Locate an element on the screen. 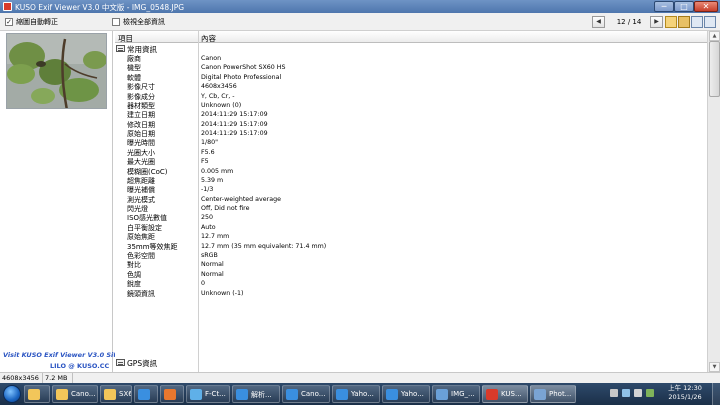  exif-field-value: 4608x3456 is located at coordinates (219, 87).